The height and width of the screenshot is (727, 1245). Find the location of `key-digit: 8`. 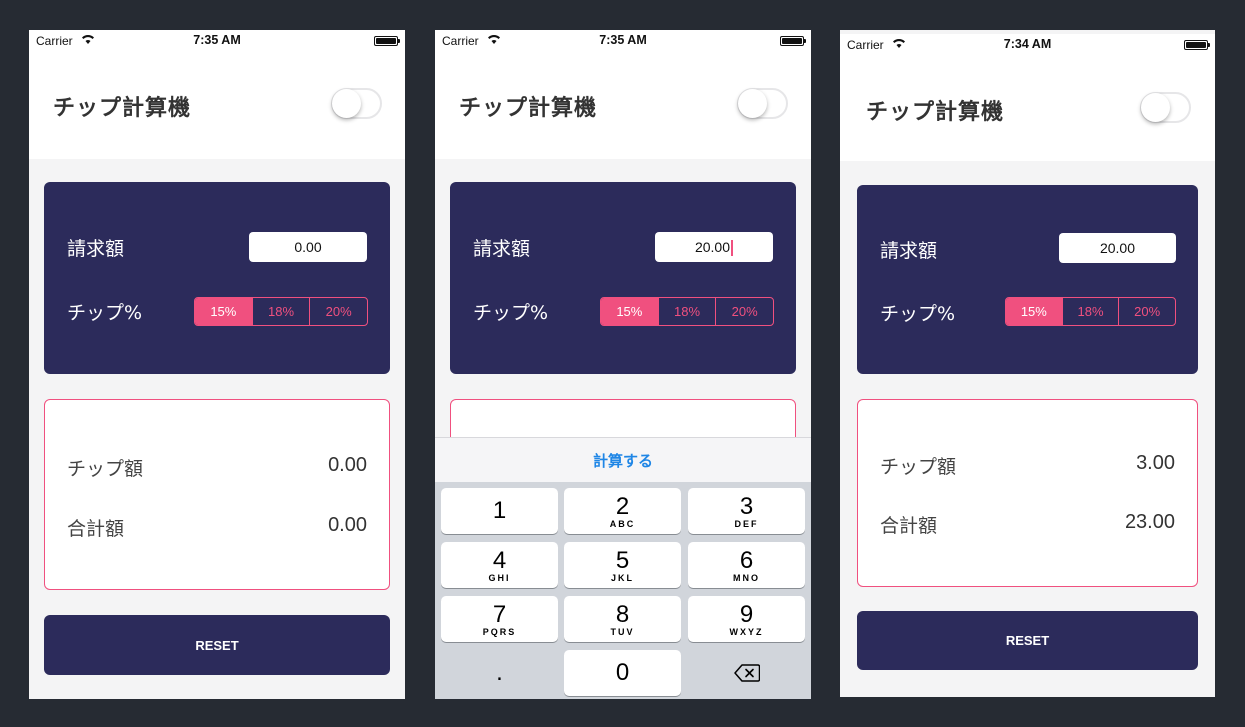

key-digit: 8 is located at coordinates (622, 614).